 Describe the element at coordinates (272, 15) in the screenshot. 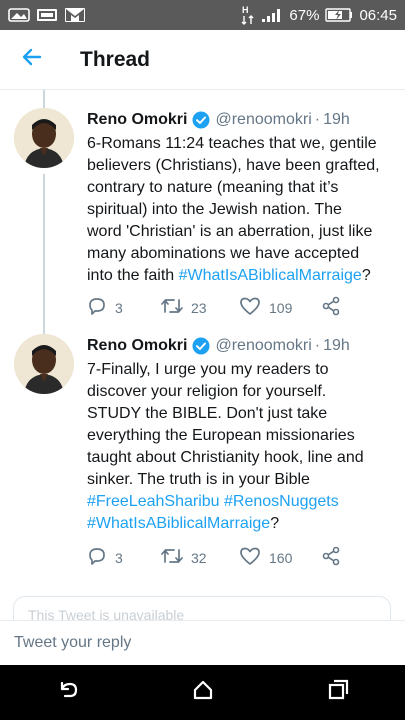

I see `signal-icon` at that location.